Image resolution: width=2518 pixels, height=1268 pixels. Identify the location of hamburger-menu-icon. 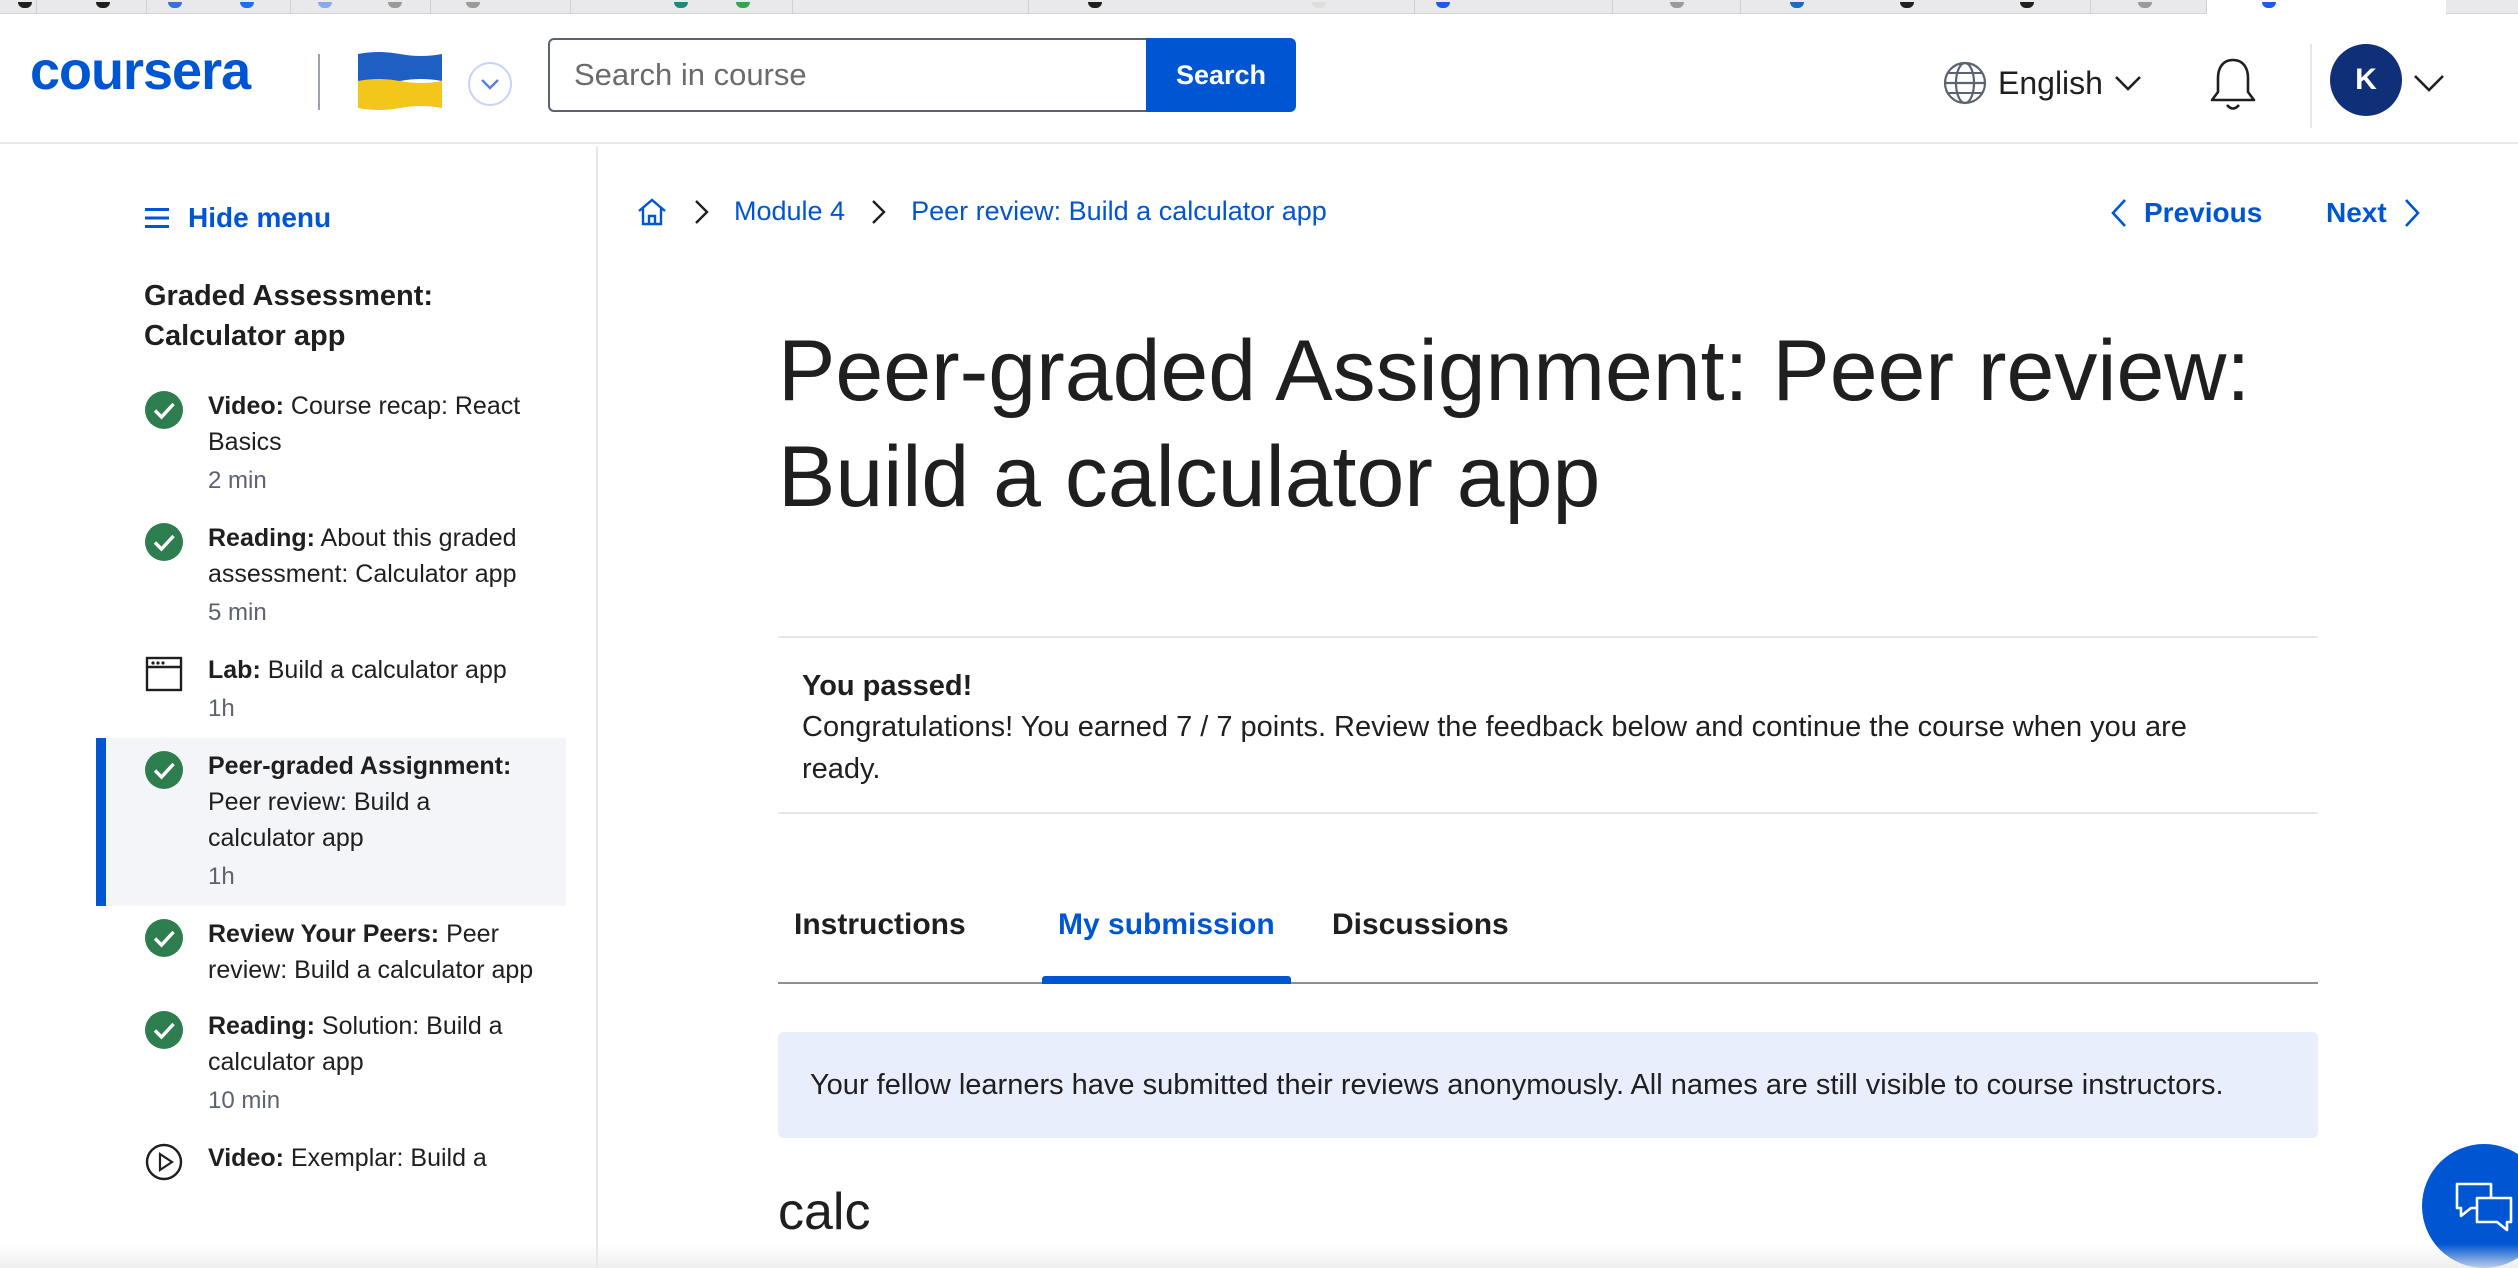
(157, 218).